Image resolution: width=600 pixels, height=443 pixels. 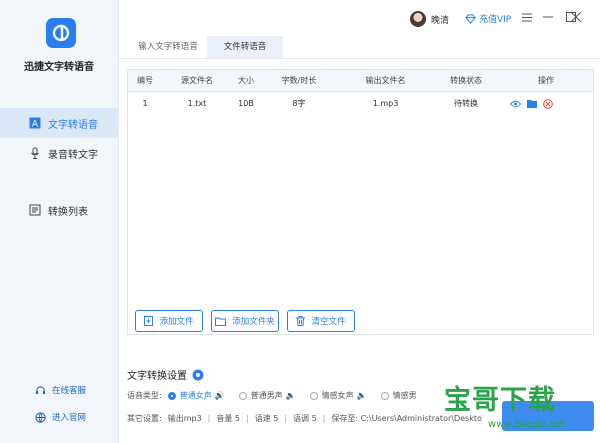 What do you see at coordinates (40, 417) in the screenshot?
I see `globe-icon` at bounding box center [40, 417].